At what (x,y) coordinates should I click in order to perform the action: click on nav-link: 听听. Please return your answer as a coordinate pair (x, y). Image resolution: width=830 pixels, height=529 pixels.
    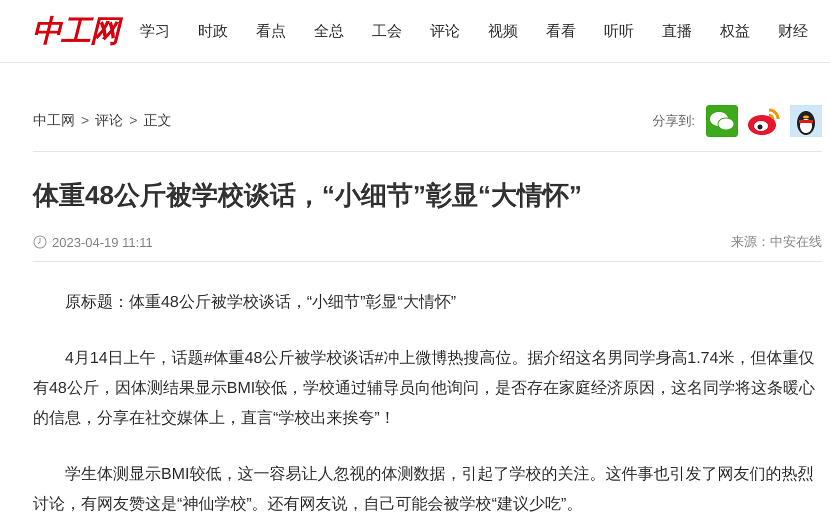
    Looking at the image, I should click on (619, 31).